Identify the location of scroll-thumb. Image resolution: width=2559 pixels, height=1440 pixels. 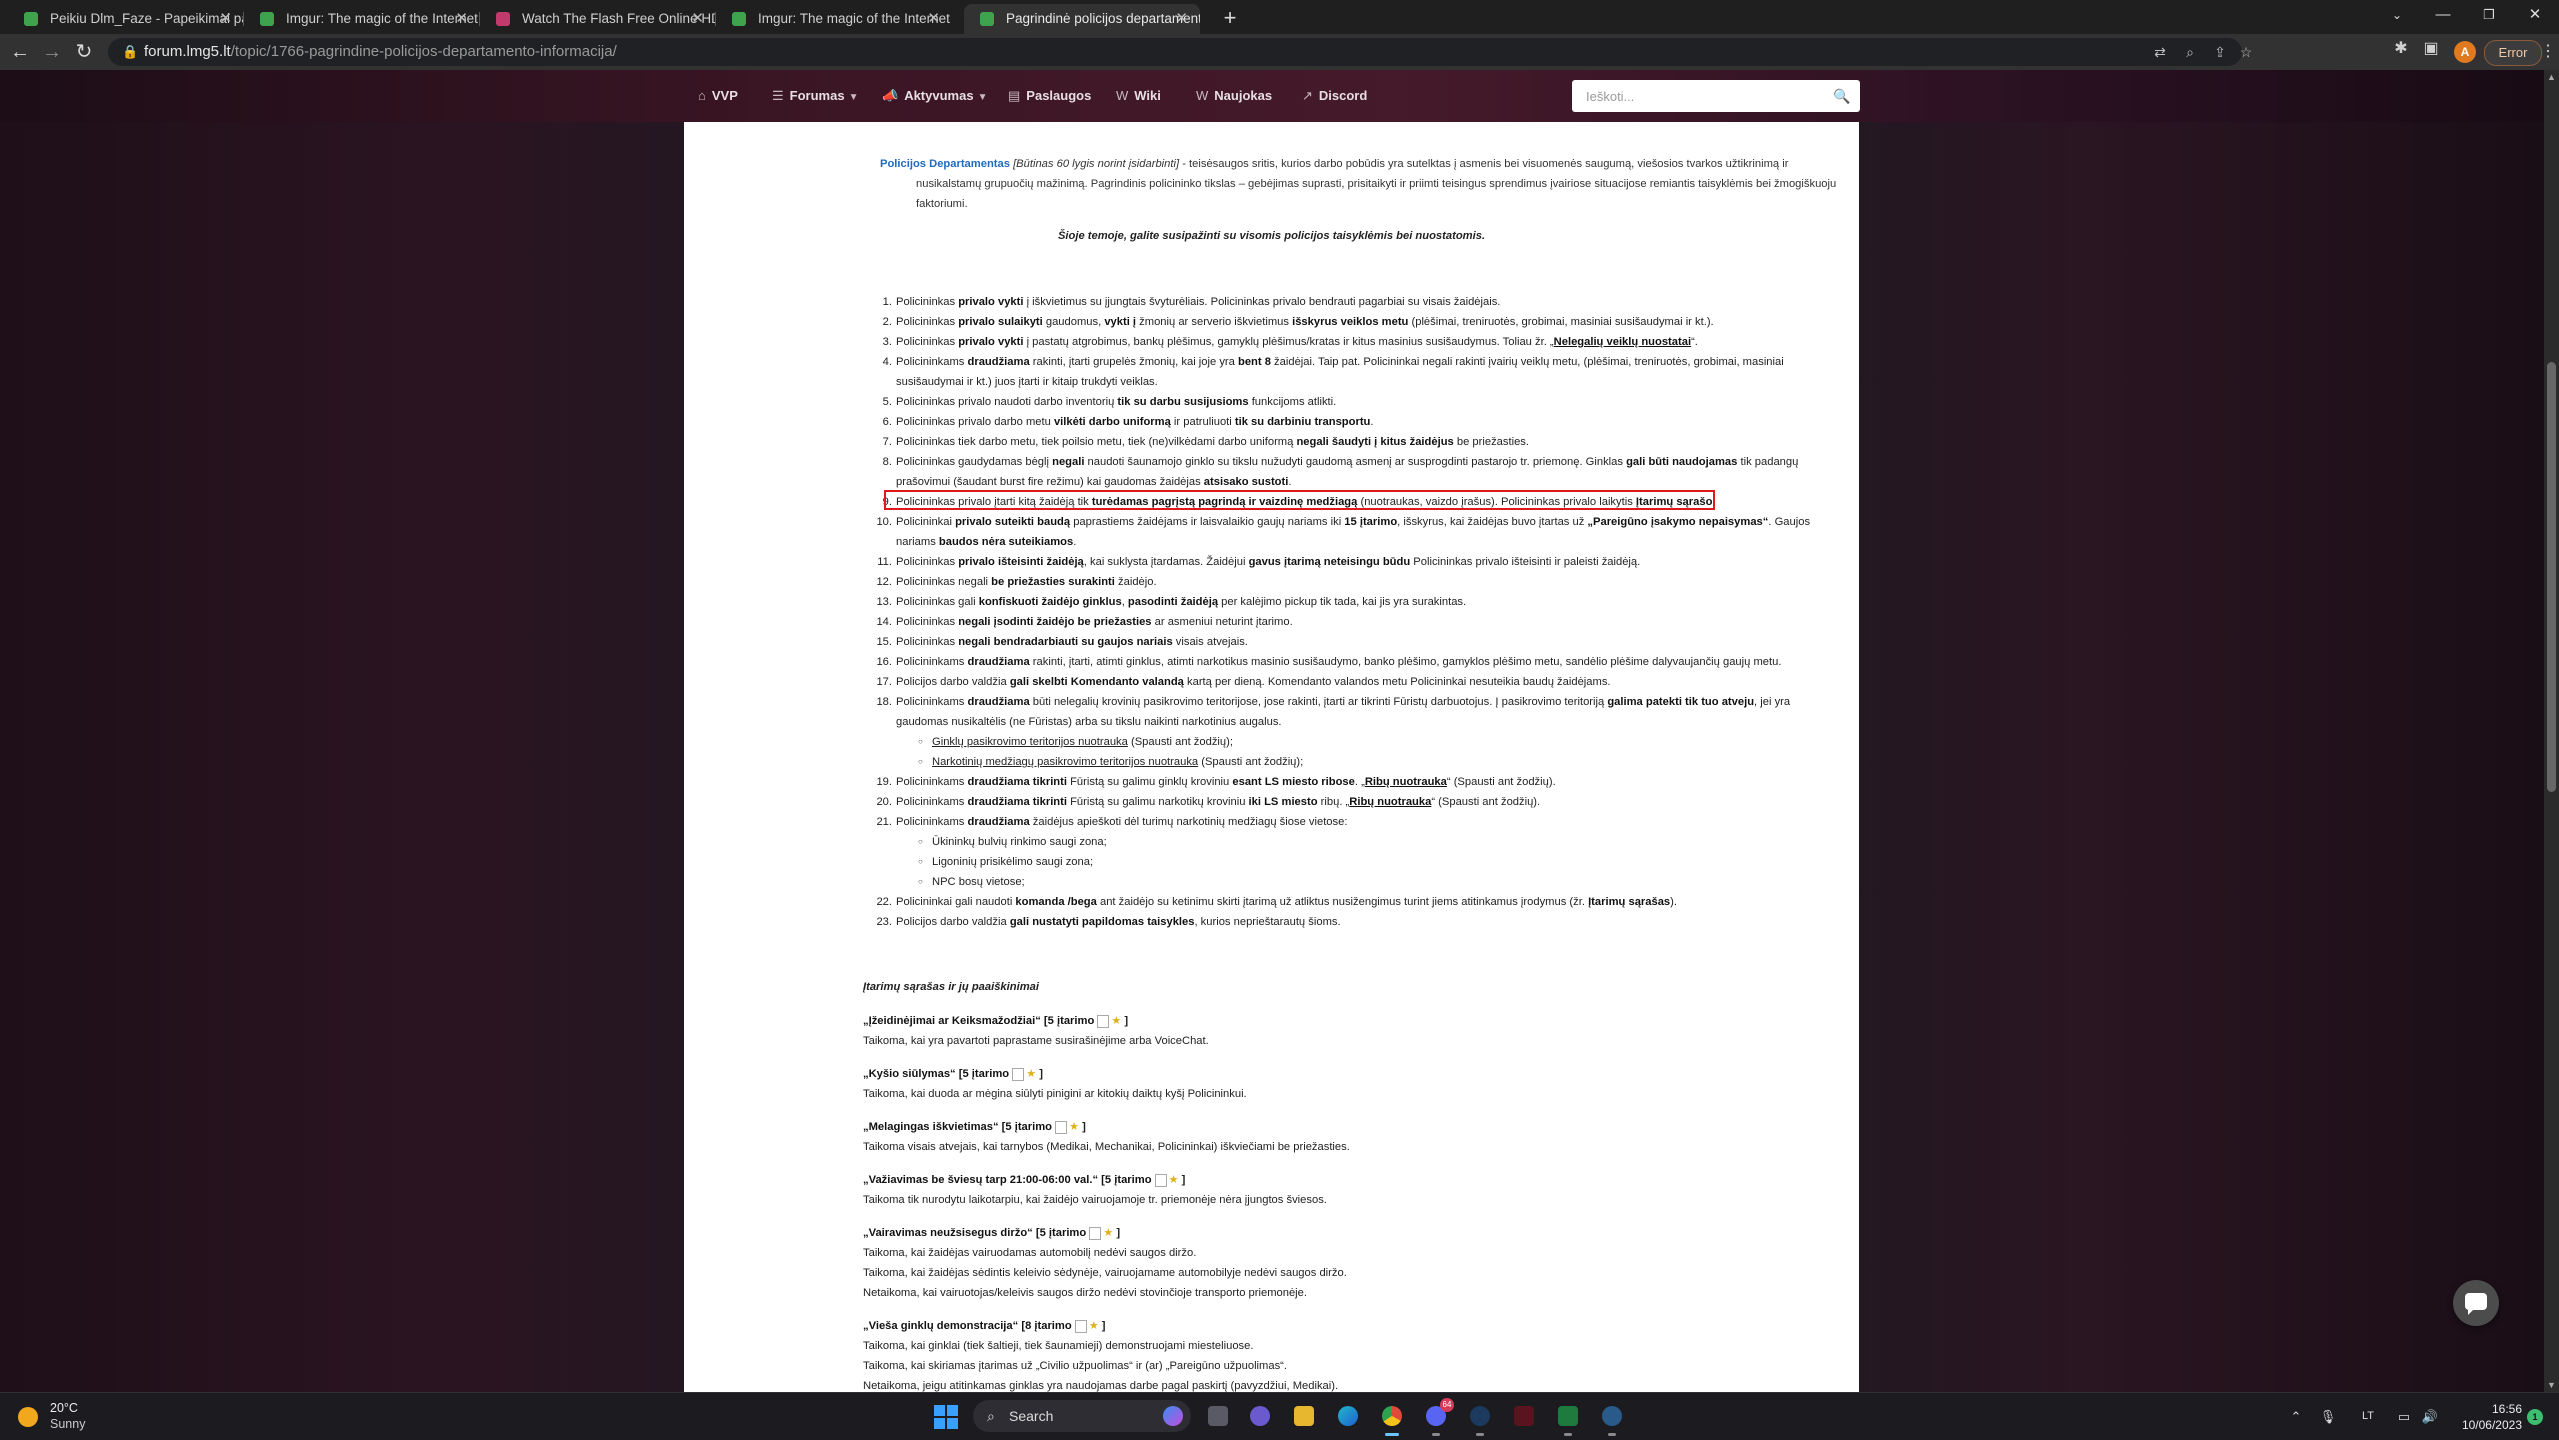
(2551, 577).